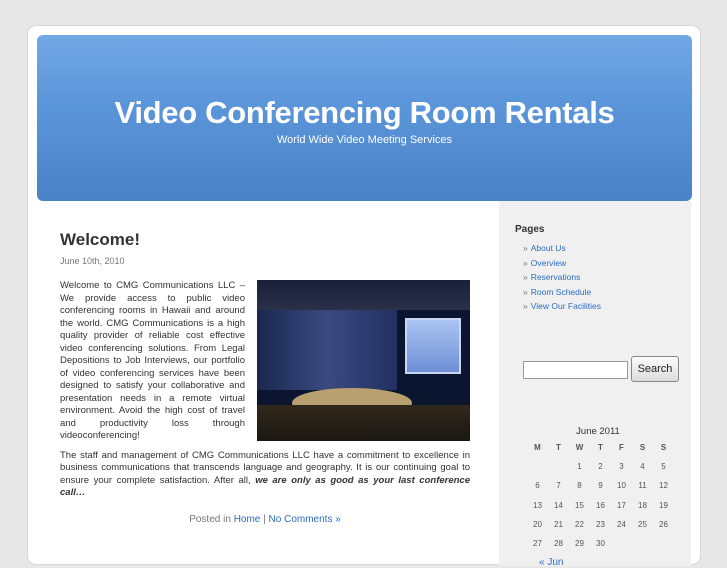  What do you see at coordinates (548, 248) in the screenshot?
I see `page-link-about-us: About Us` at bounding box center [548, 248].